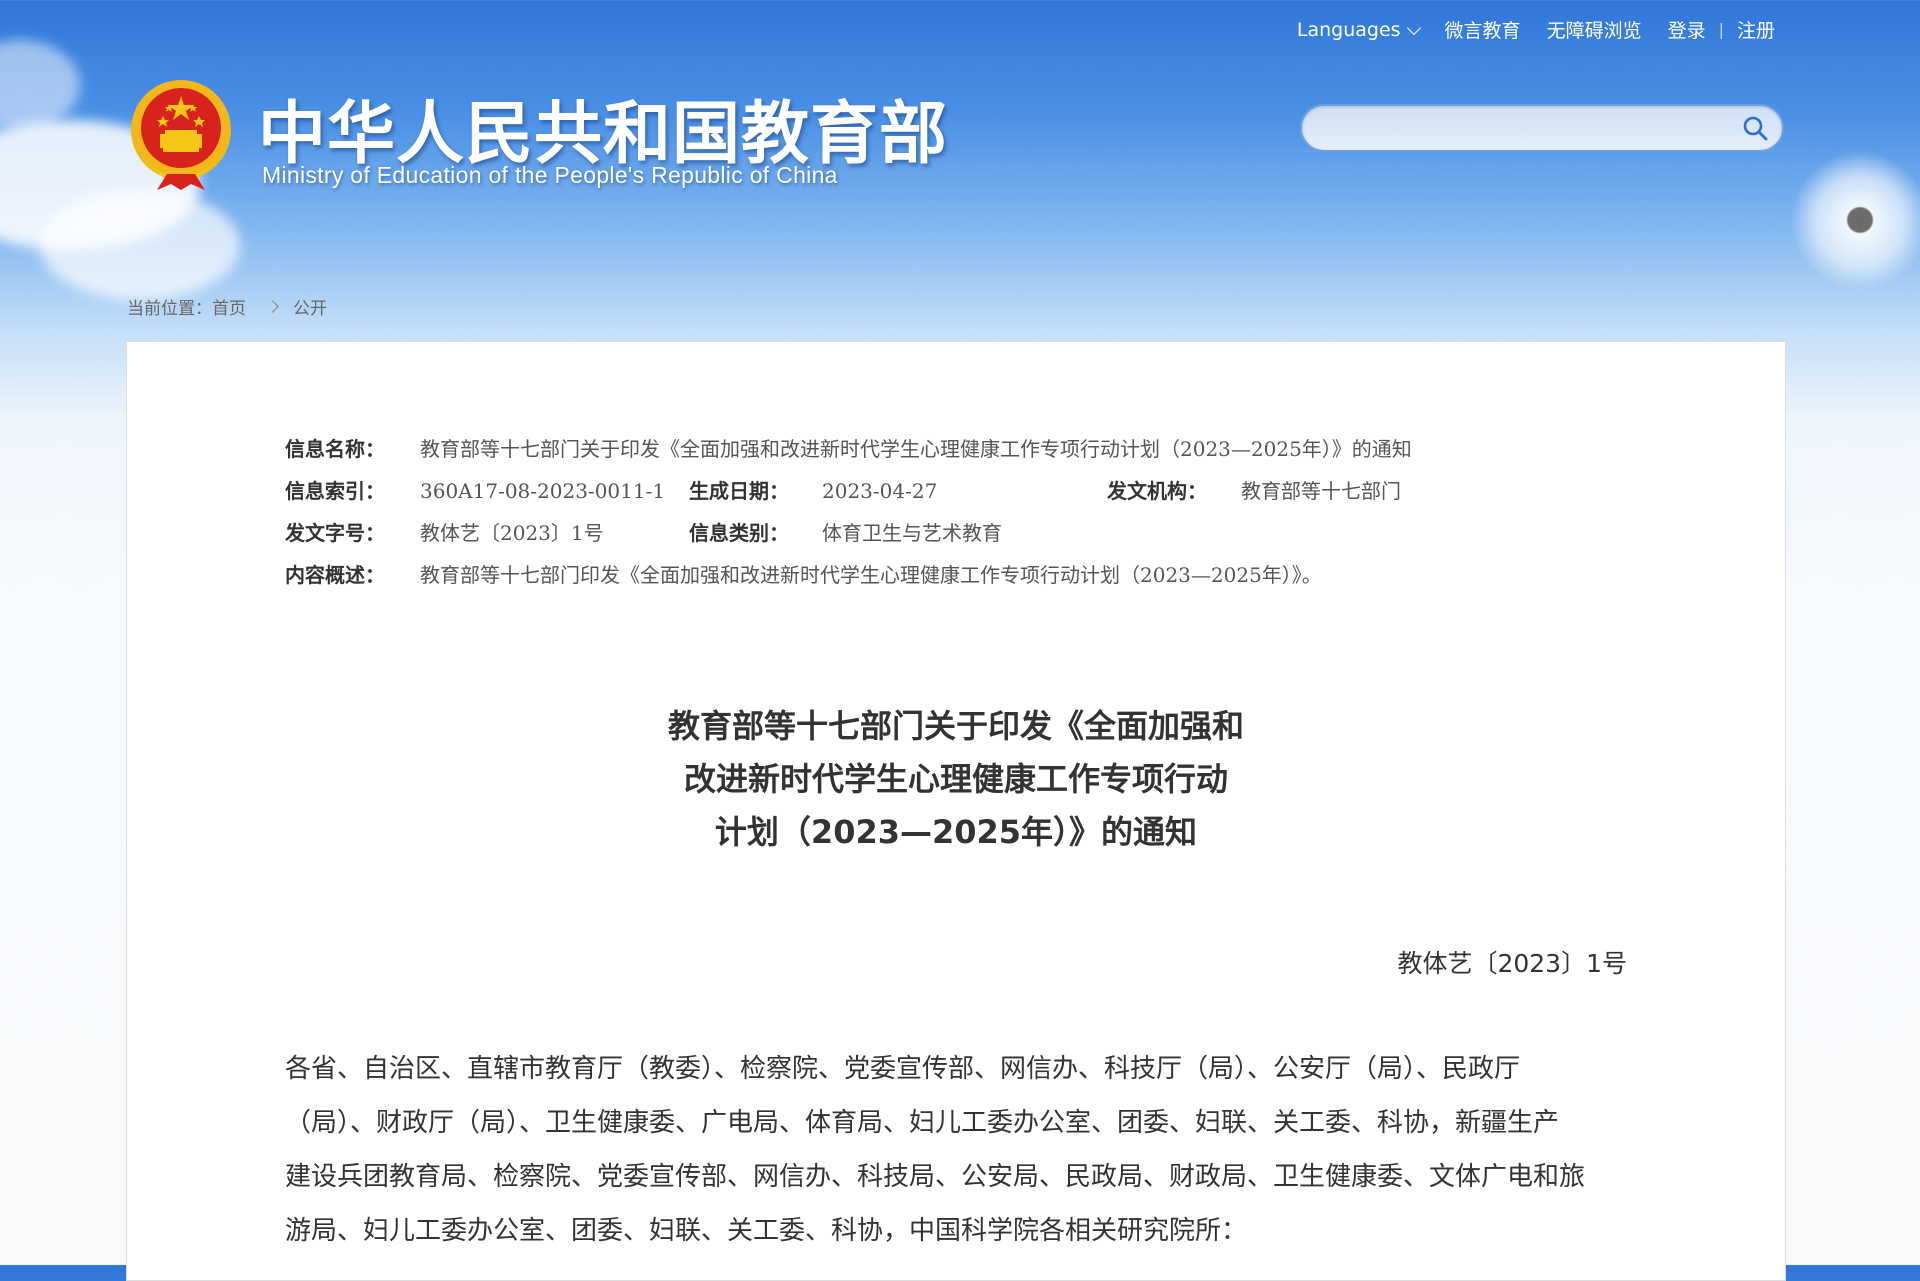 The width and height of the screenshot is (1920, 1281). I want to click on document-title-line: 计划（2023—2025年）》的通知, so click(956, 832).